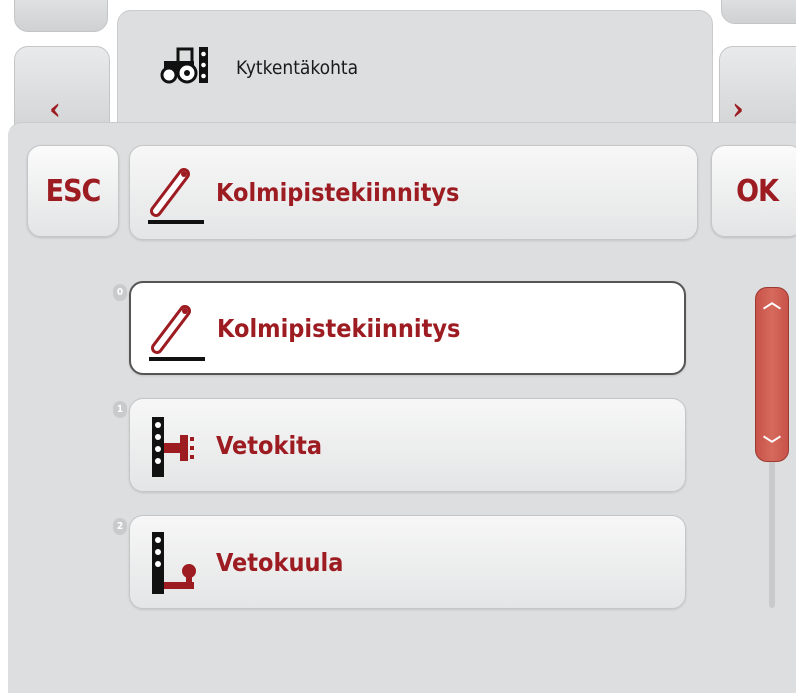 This screenshot has height=693, width=796. I want to click on tractor-icon, so click(184, 65).